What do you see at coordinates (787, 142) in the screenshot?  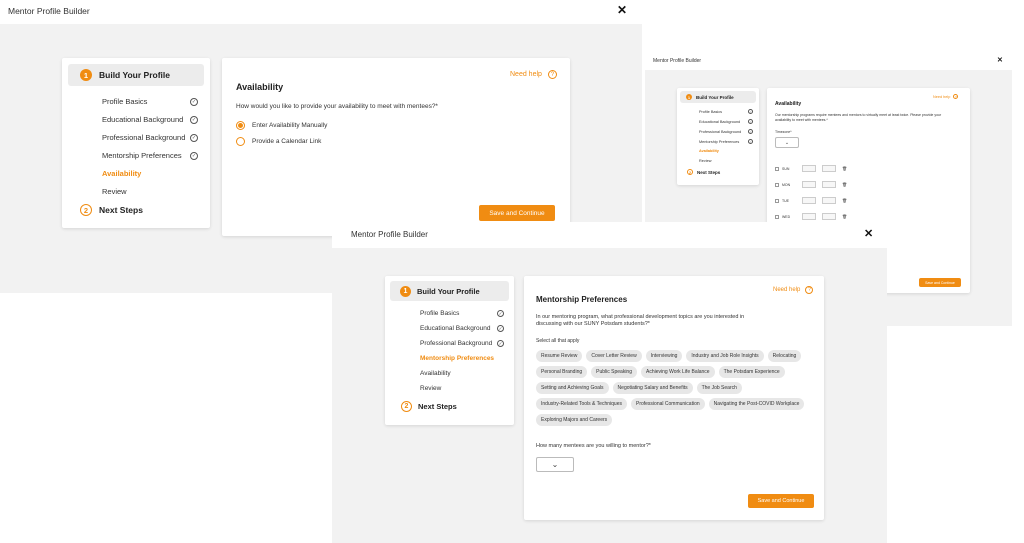 I see `timezone-select: ⌄` at bounding box center [787, 142].